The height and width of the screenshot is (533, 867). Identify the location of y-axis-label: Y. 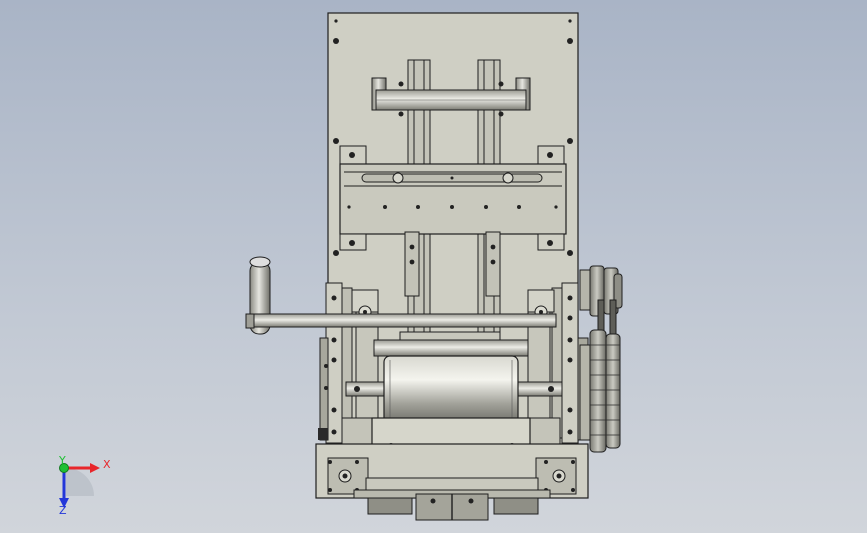
(62, 460).